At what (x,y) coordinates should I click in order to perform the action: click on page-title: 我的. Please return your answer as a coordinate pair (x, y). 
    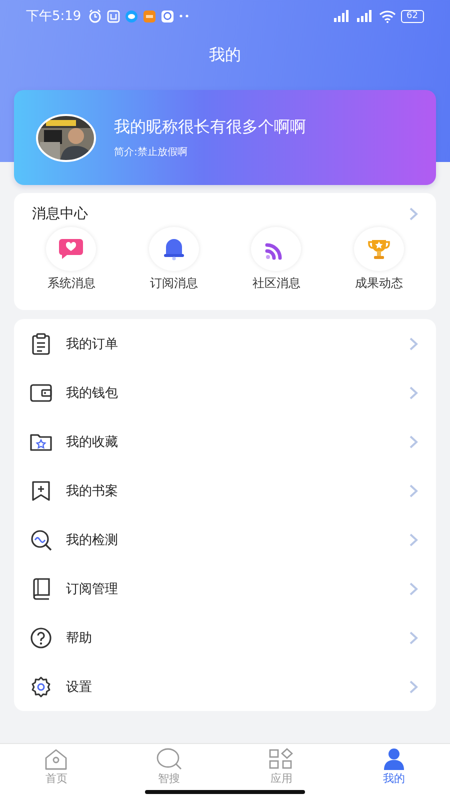
    Looking at the image, I should click on (225, 55).